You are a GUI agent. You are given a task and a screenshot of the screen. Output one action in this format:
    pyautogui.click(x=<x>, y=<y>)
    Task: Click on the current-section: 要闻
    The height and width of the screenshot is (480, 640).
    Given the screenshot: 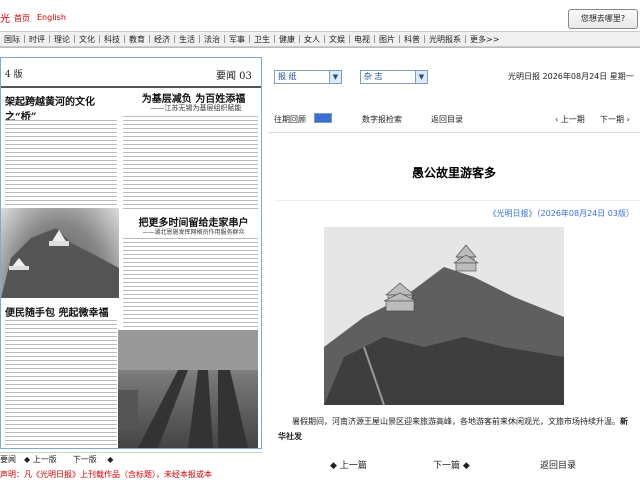 What is the action you would take?
    pyautogui.click(x=8, y=459)
    